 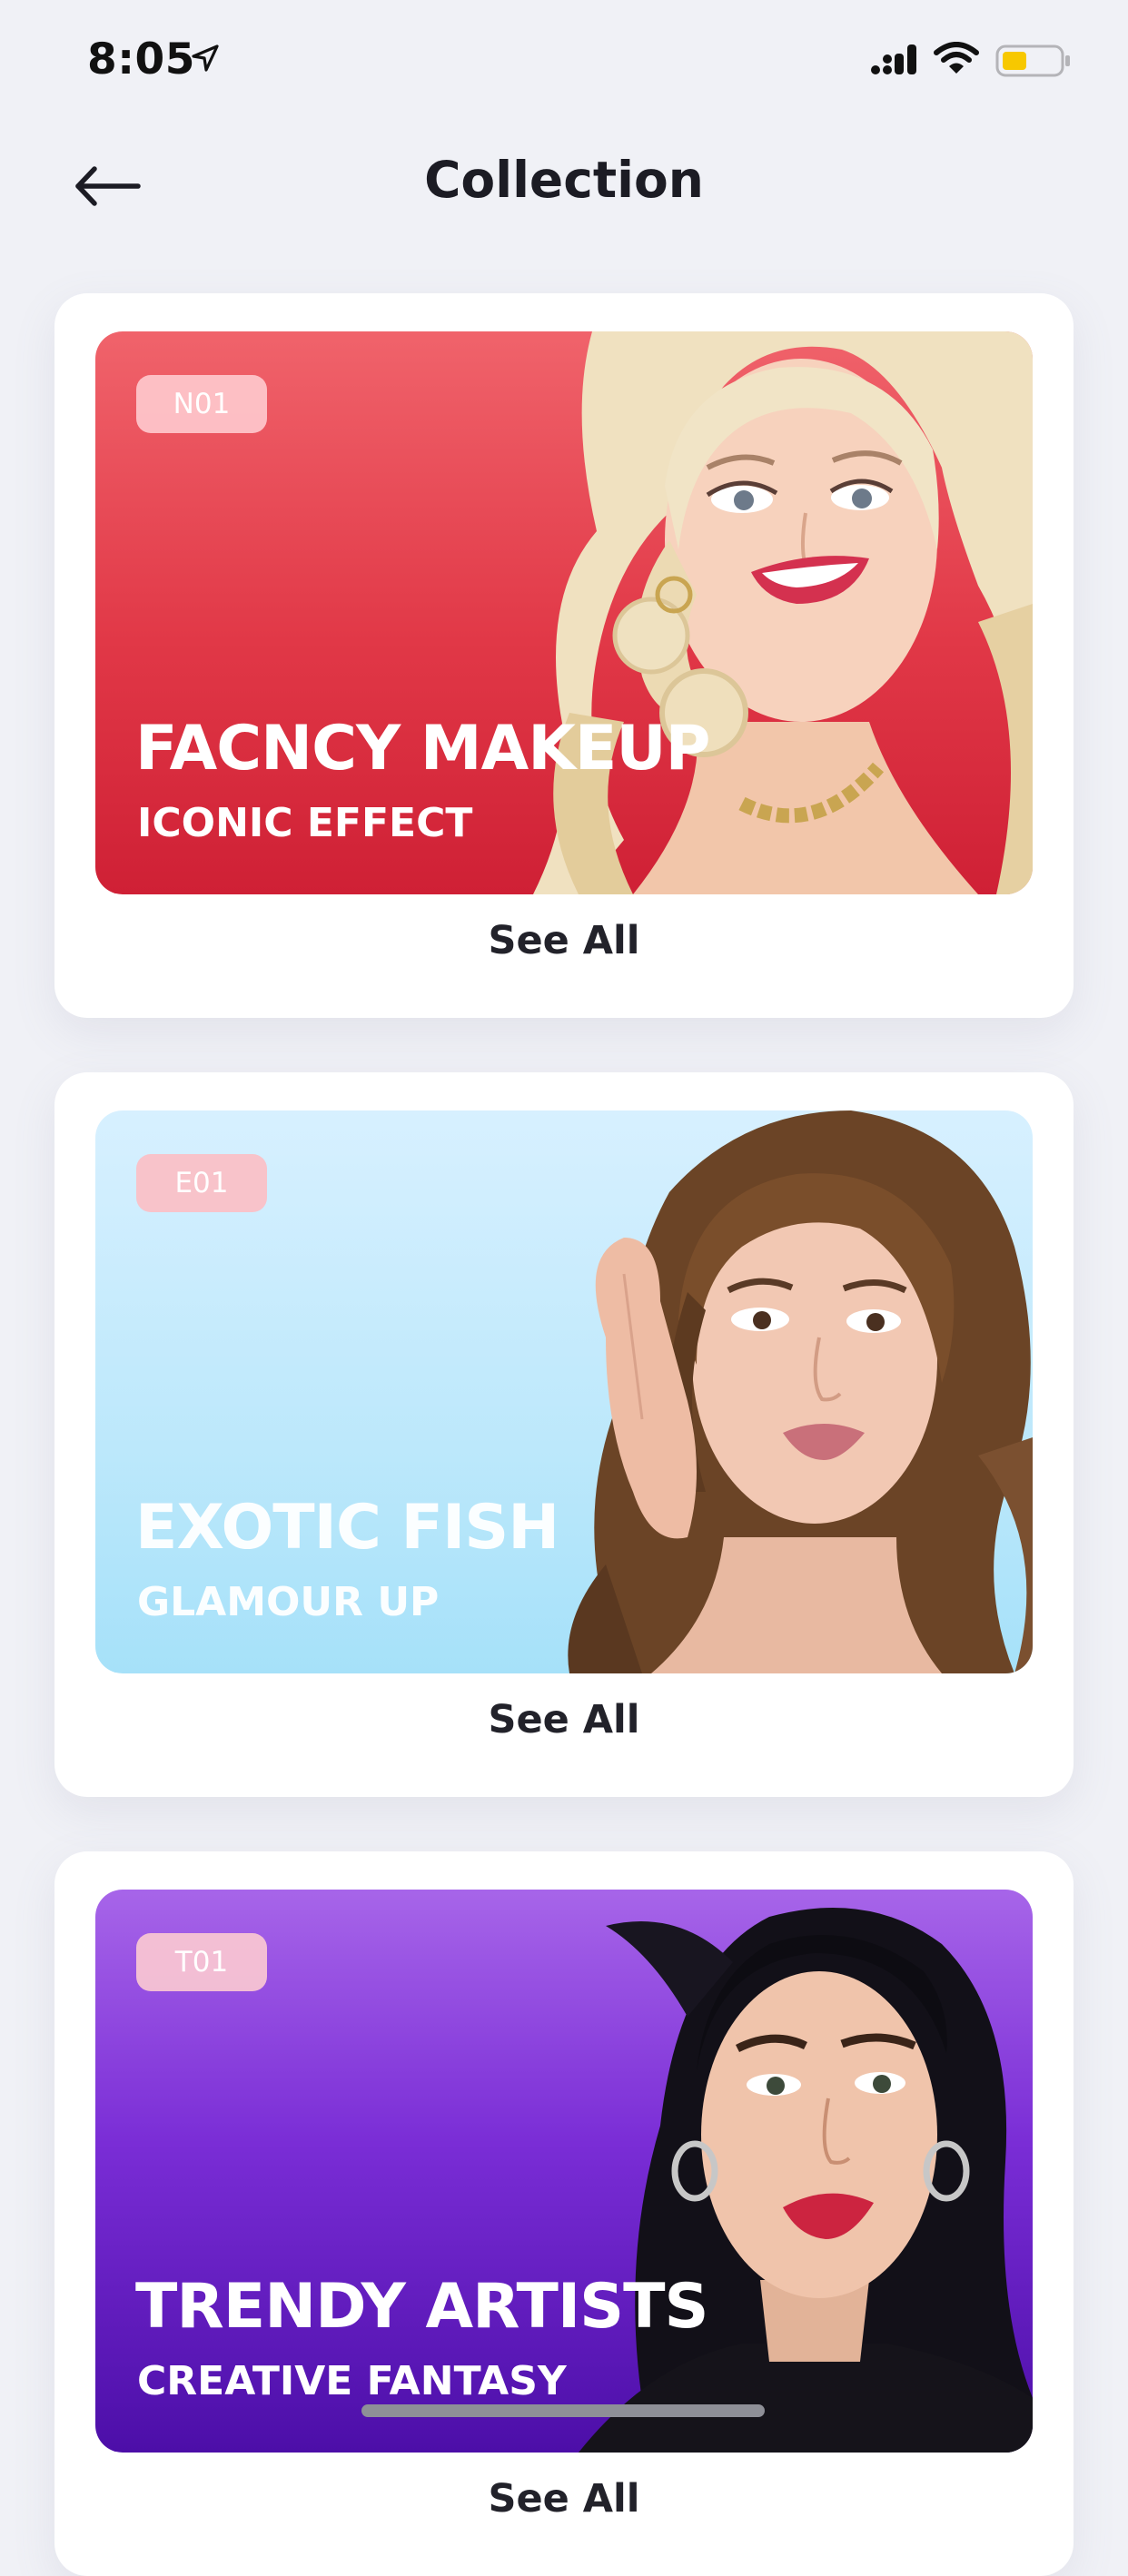 I want to click on page-title: Collection, so click(x=564, y=180).